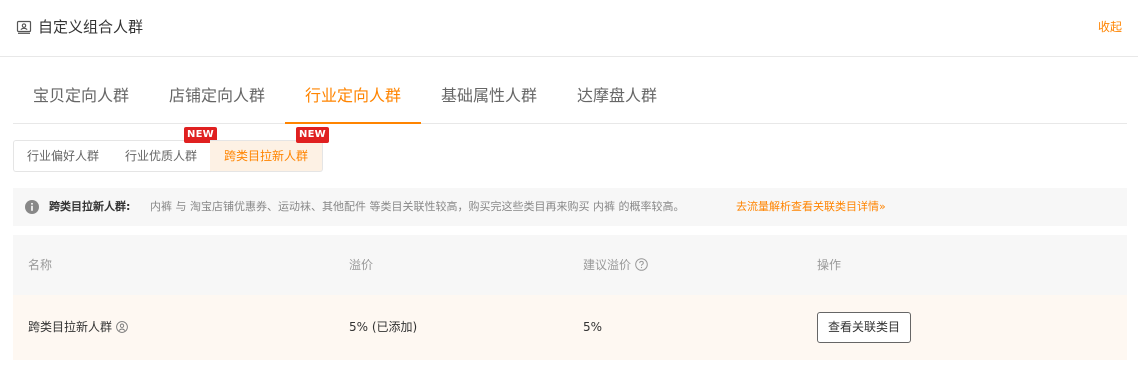 This screenshot has width=1138, height=385. What do you see at coordinates (864, 327) in the screenshot?
I see `view-related-categories-button: 查看关联类目` at bounding box center [864, 327].